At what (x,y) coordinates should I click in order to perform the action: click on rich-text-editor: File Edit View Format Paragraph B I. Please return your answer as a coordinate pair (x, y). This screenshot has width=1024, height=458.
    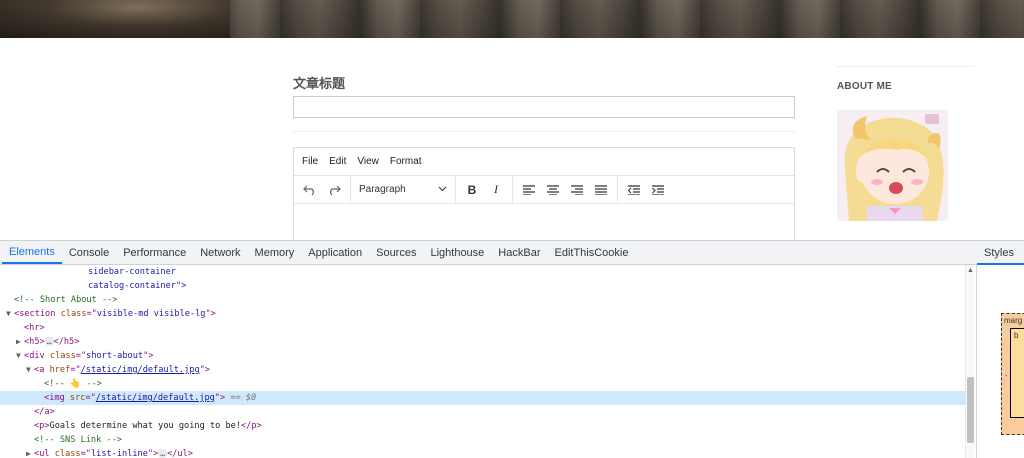
    Looking at the image, I should click on (544, 197).